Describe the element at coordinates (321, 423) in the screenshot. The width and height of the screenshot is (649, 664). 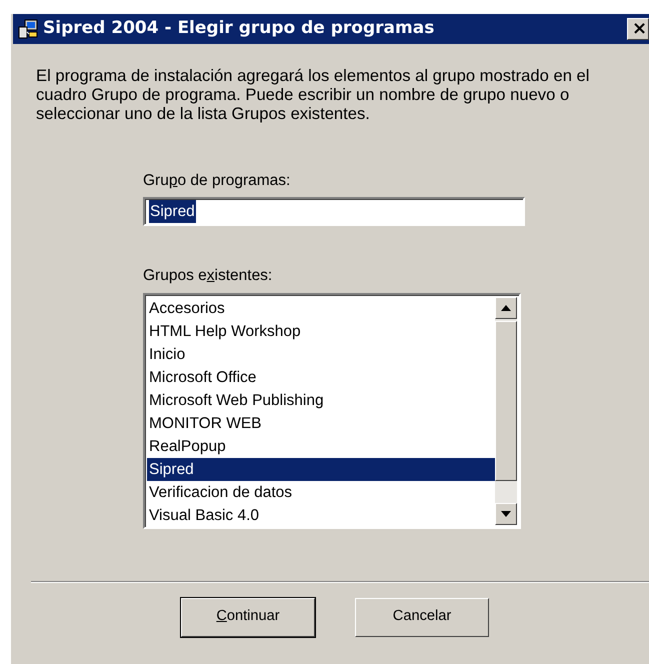
I see `list-item: MONITOR WEB` at that location.